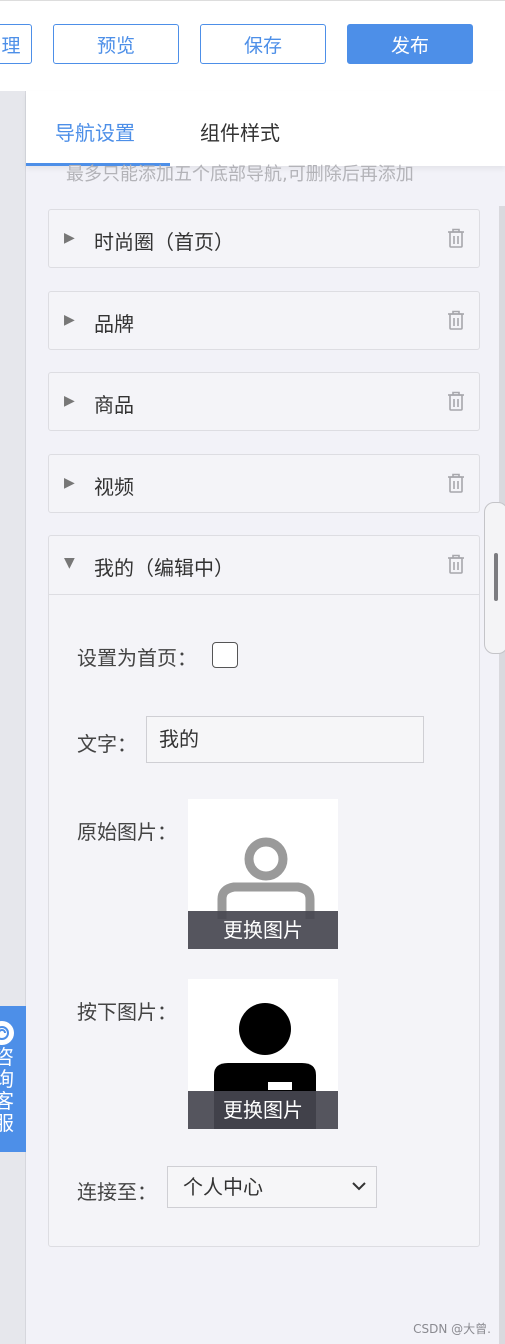 This screenshot has width=505, height=1344. I want to click on pressed-image-upload: 更换图片, so click(263, 1054).